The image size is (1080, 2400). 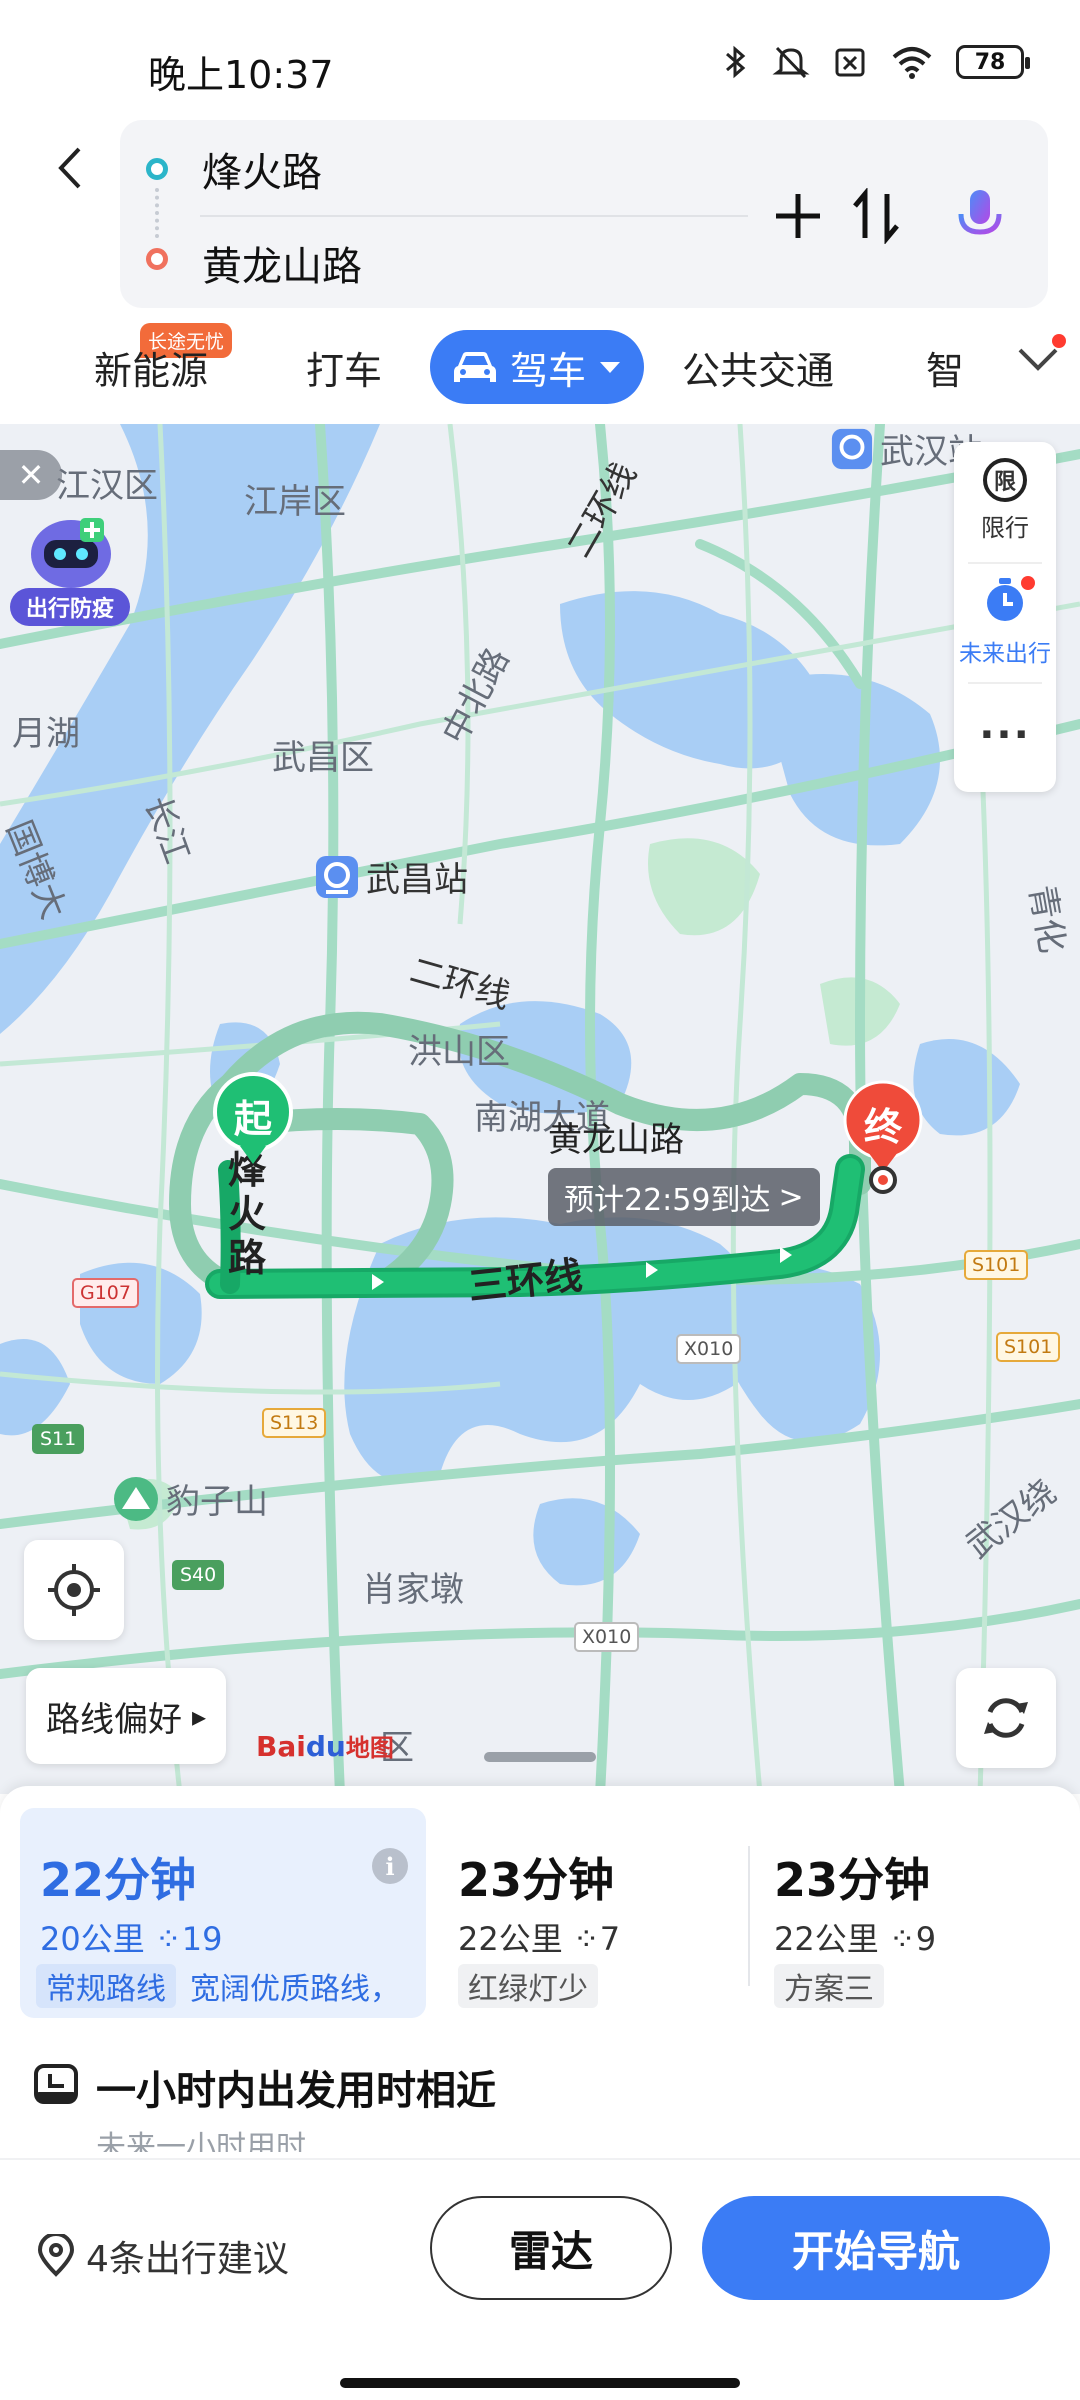 I want to click on epidemic-widget: 出行防疫, so click(x=70, y=567).